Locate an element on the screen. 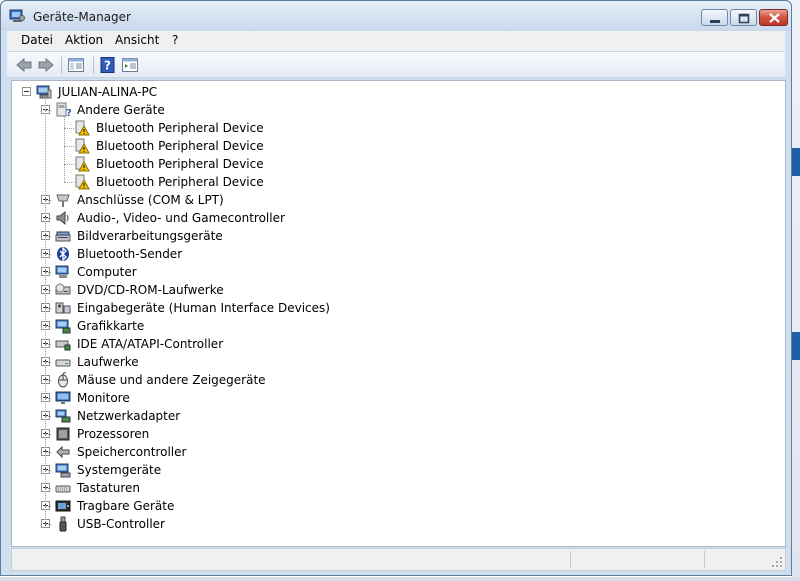  arrow-left-icon is located at coordinates (24, 65).